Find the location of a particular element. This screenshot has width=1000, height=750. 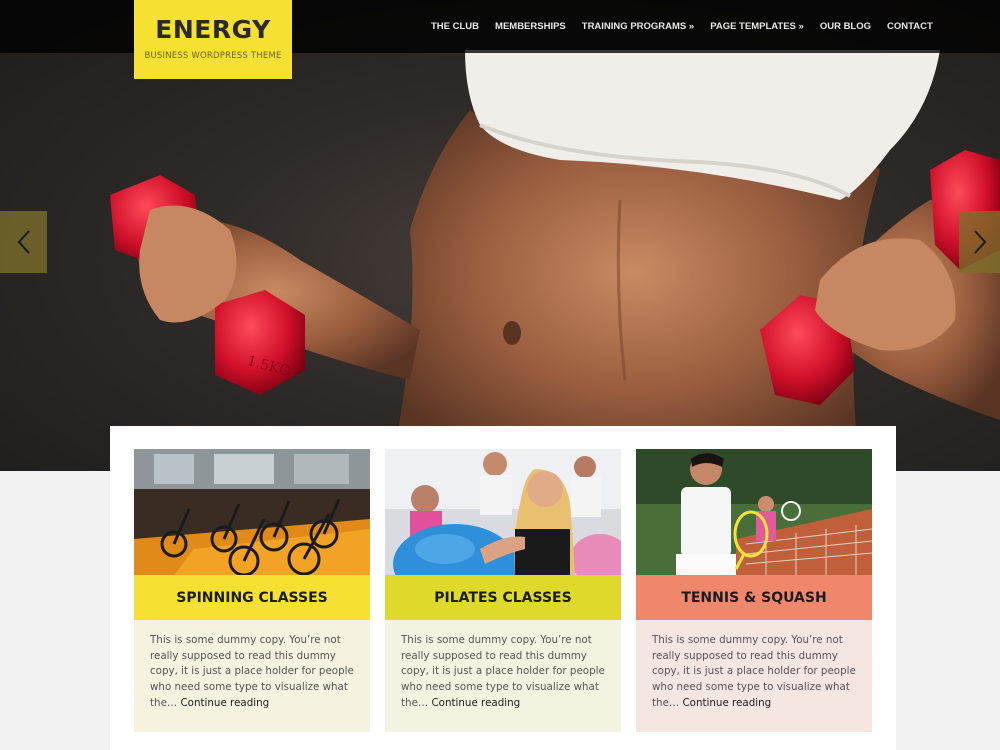

chevron-right-icon is located at coordinates (979, 242).